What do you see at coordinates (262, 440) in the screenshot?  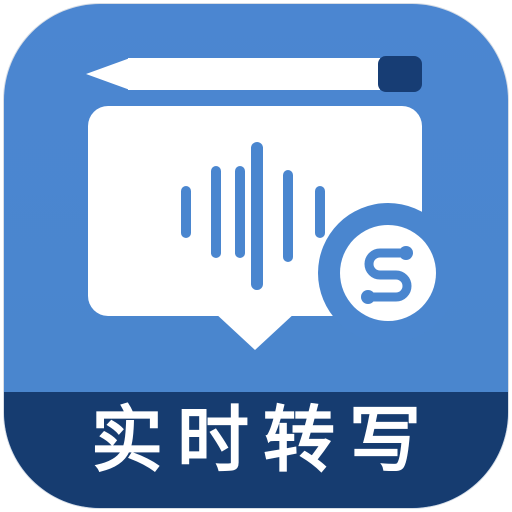 I see `app-label: 实时转写` at bounding box center [262, 440].